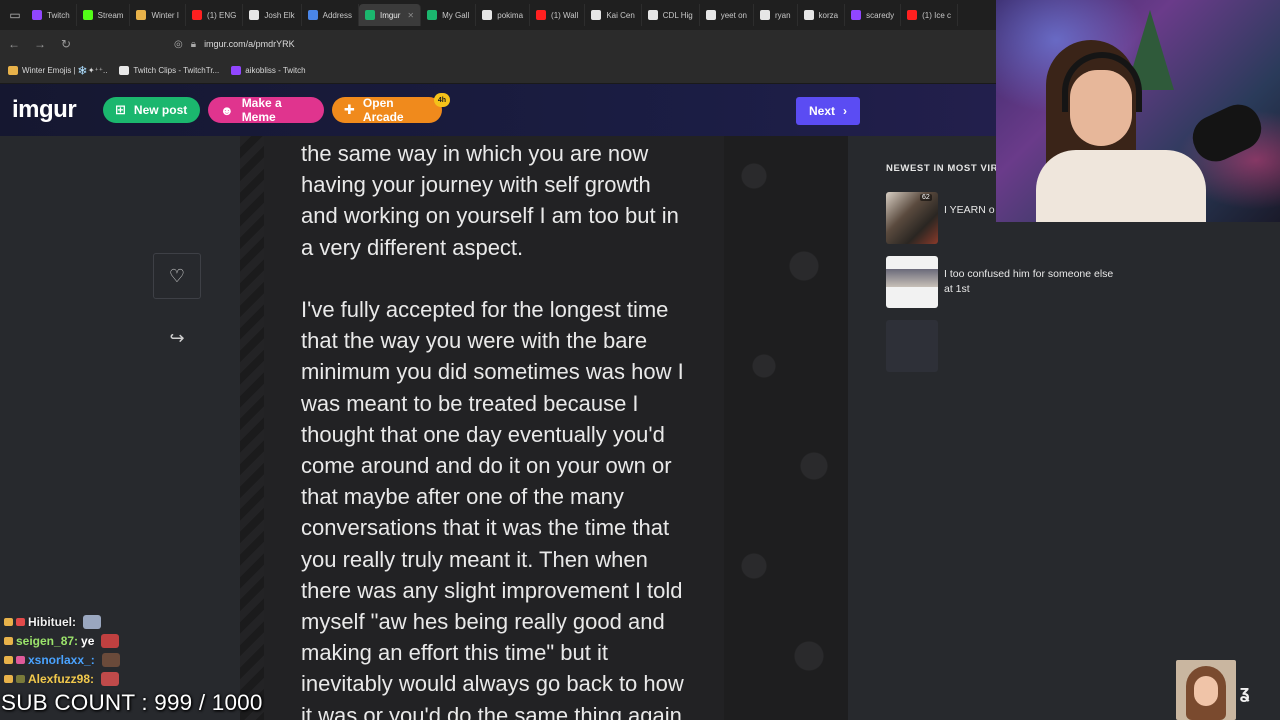 The image size is (1280, 720). Describe the element at coordinates (40, 44) in the screenshot. I see `forward-icon: →` at that location.